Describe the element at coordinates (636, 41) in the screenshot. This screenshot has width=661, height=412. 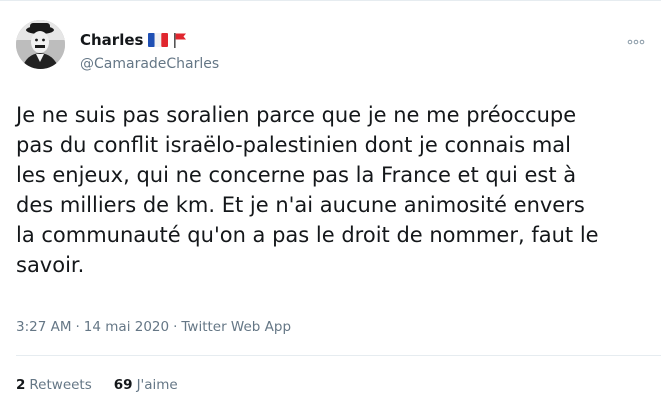
I see `more-dots-icon` at that location.